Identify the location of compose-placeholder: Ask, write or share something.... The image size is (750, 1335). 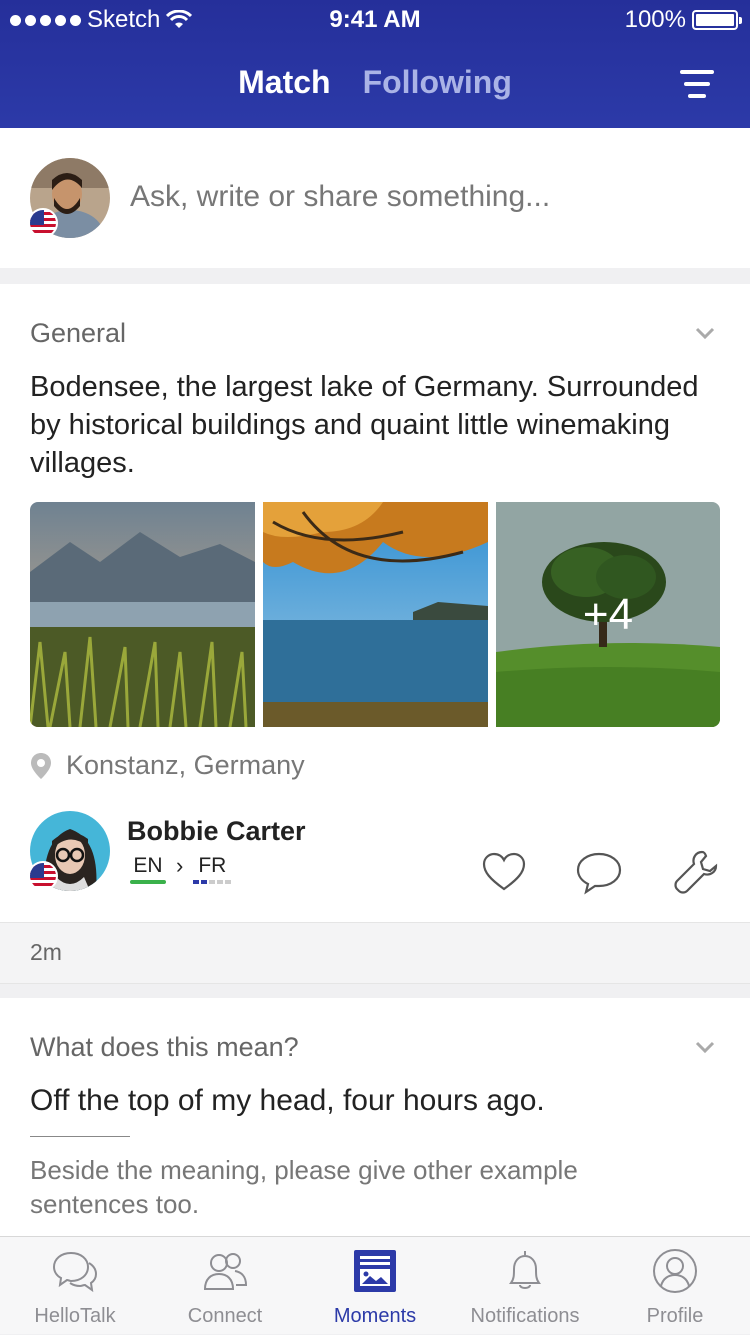
(340, 197).